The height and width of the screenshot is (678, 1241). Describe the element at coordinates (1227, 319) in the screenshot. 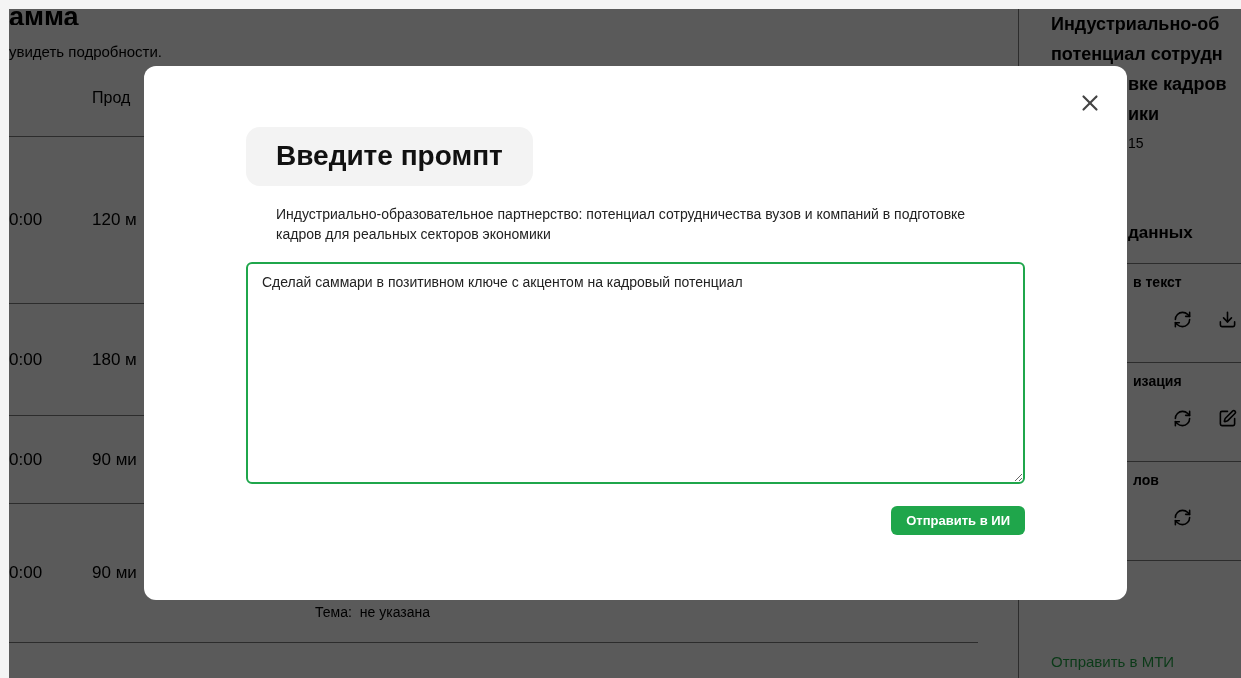

I see `download-icon` at that location.